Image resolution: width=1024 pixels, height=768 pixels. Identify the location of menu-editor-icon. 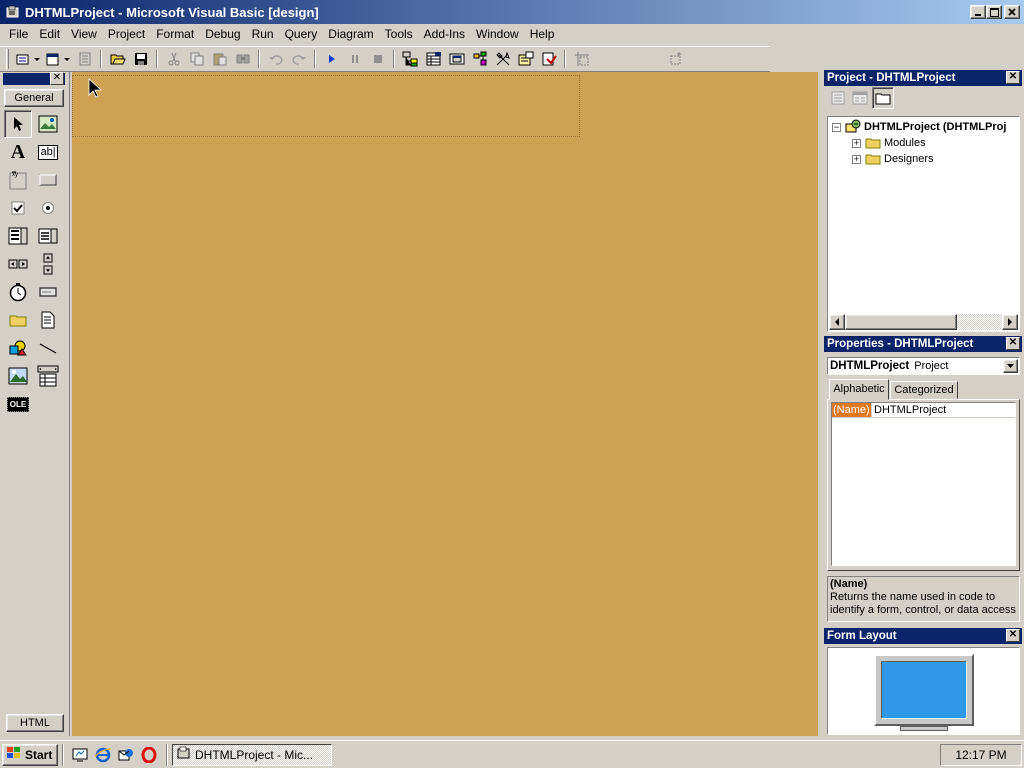
(84, 59).